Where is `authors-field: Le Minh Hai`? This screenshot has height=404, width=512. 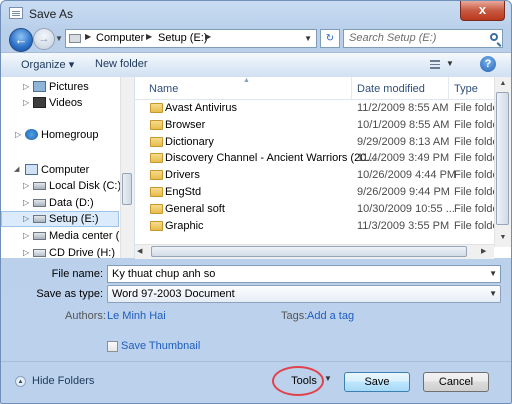 authors-field: Le Minh Hai is located at coordinates (136, 316).